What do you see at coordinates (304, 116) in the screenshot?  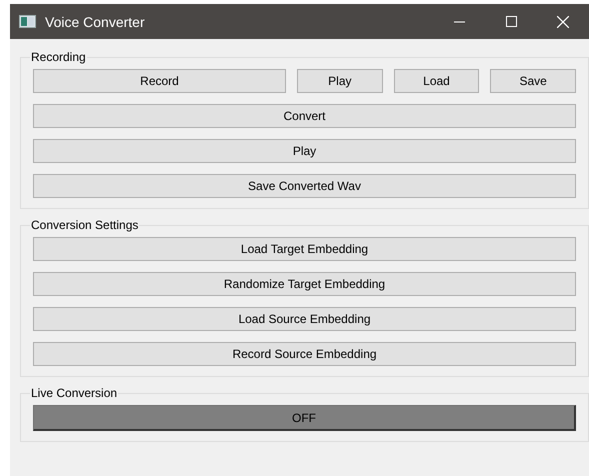 I see `push-button: Convert` at bounding box center [304, 116].